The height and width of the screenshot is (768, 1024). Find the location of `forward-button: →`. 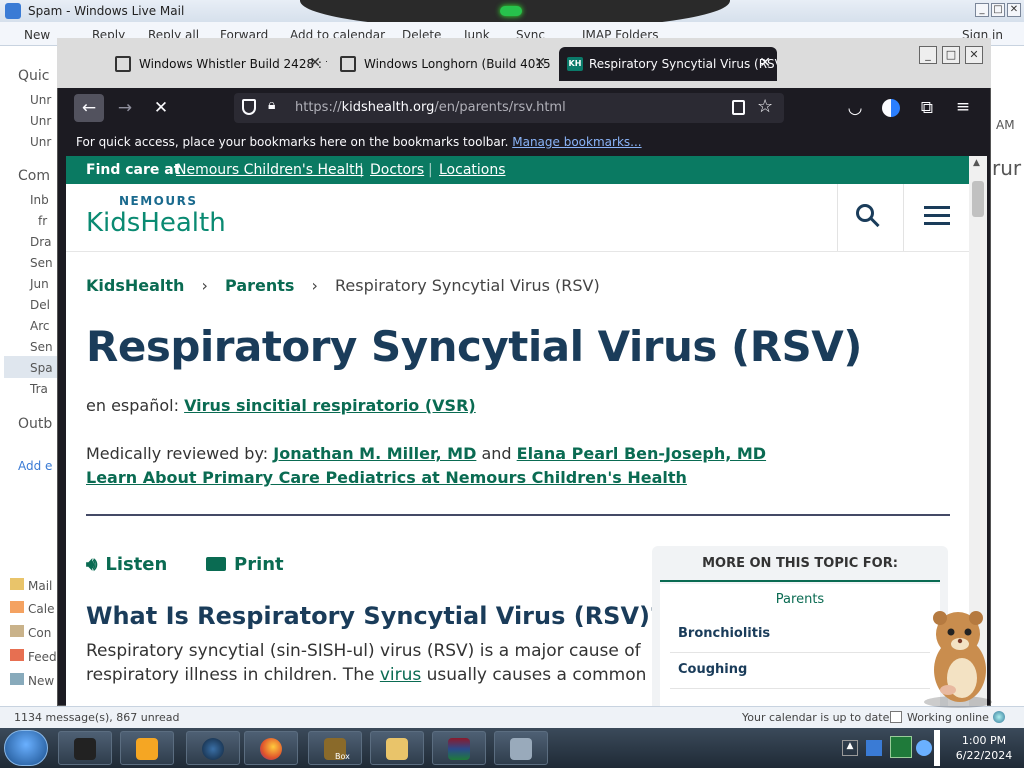

forward-button: → is located at coordinates (125, 108).